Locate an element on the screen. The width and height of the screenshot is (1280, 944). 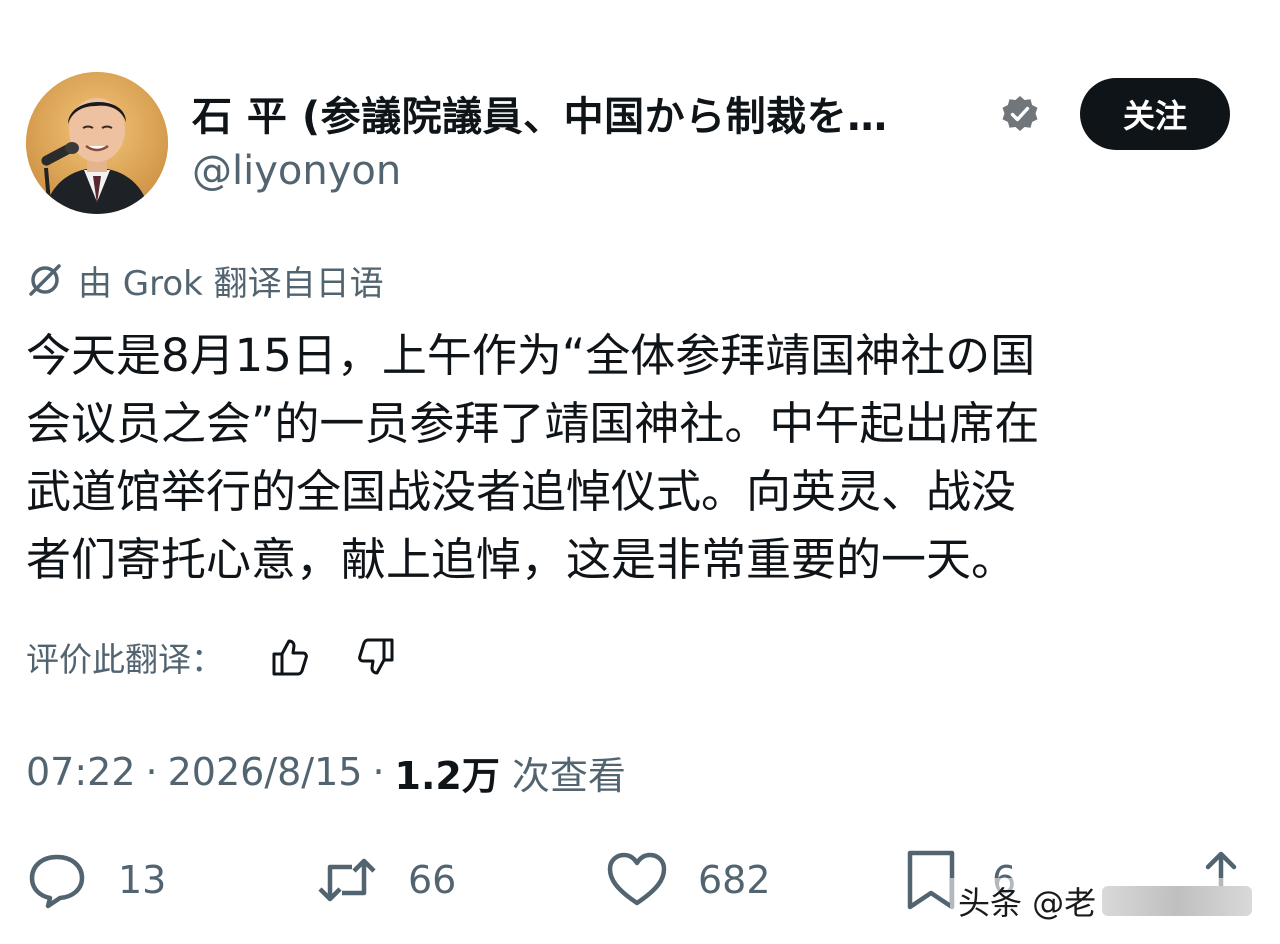
views-count: 1.2万 is located at coordinates (447, 775).